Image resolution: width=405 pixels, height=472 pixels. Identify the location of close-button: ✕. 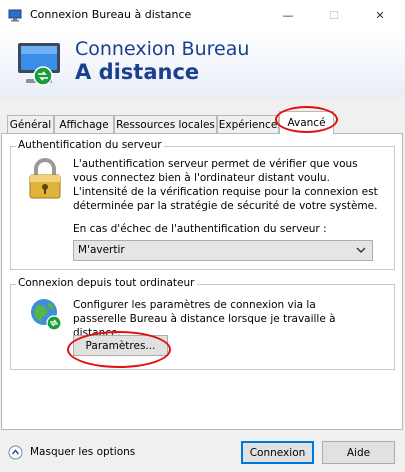
(380, 15).